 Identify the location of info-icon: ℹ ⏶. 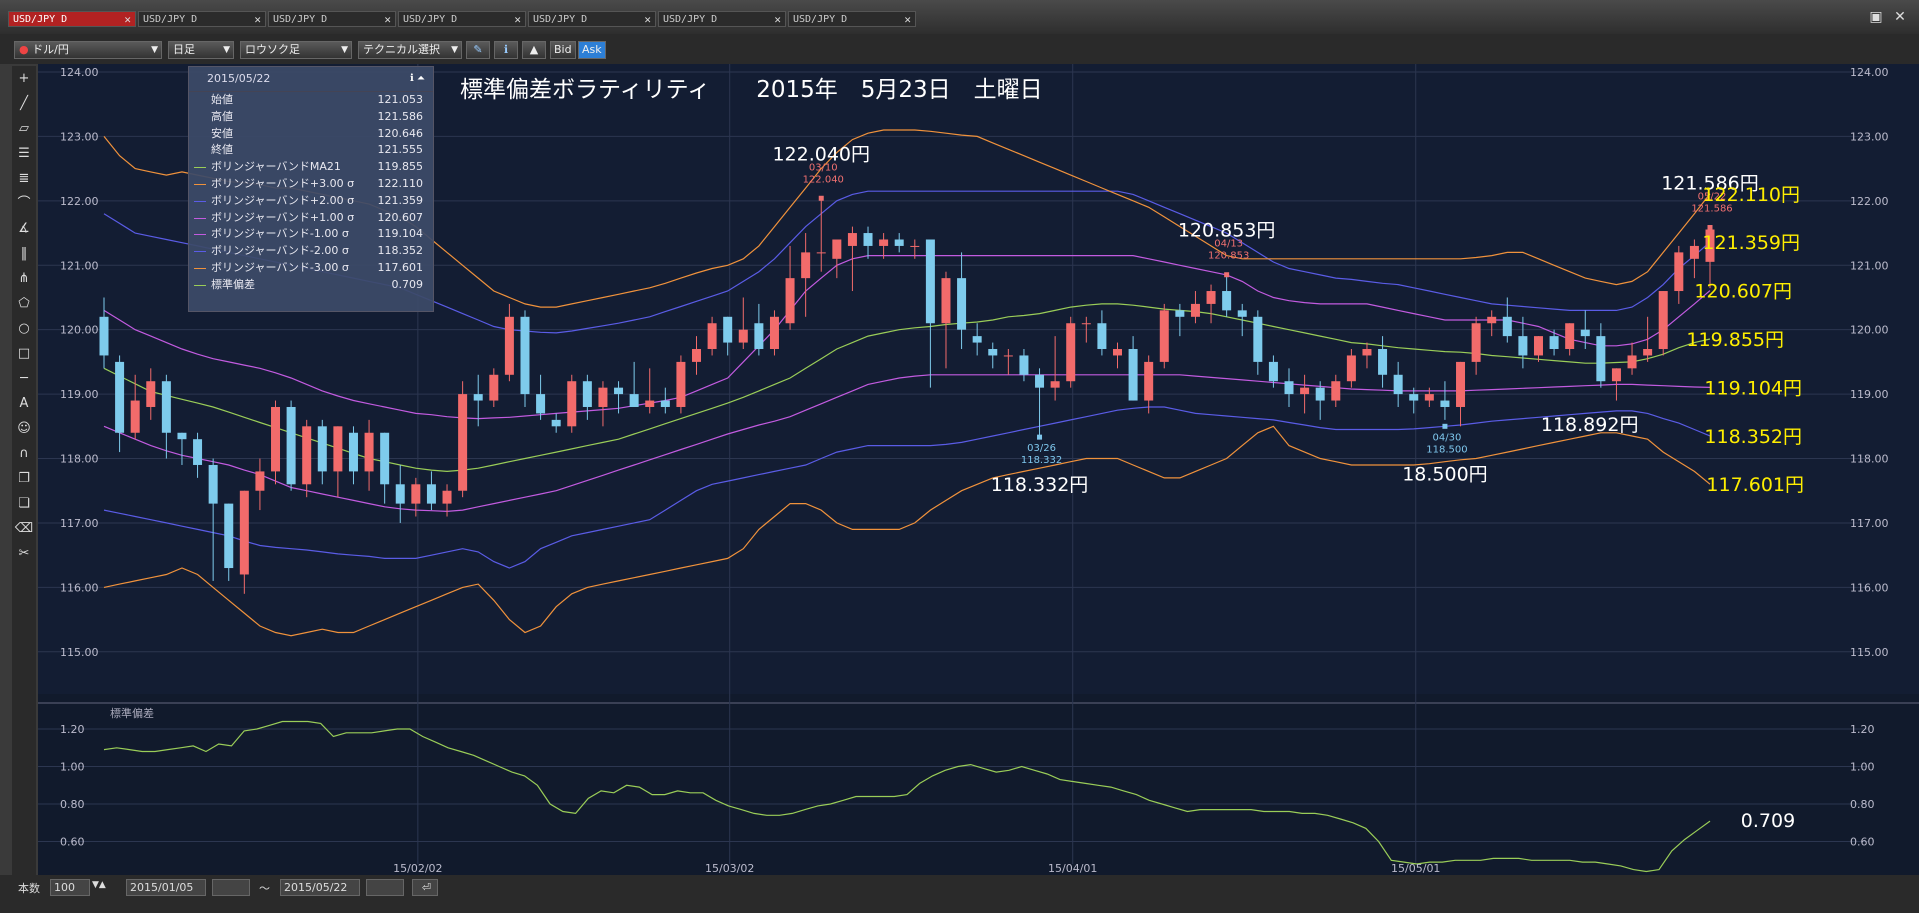
(417, 79).